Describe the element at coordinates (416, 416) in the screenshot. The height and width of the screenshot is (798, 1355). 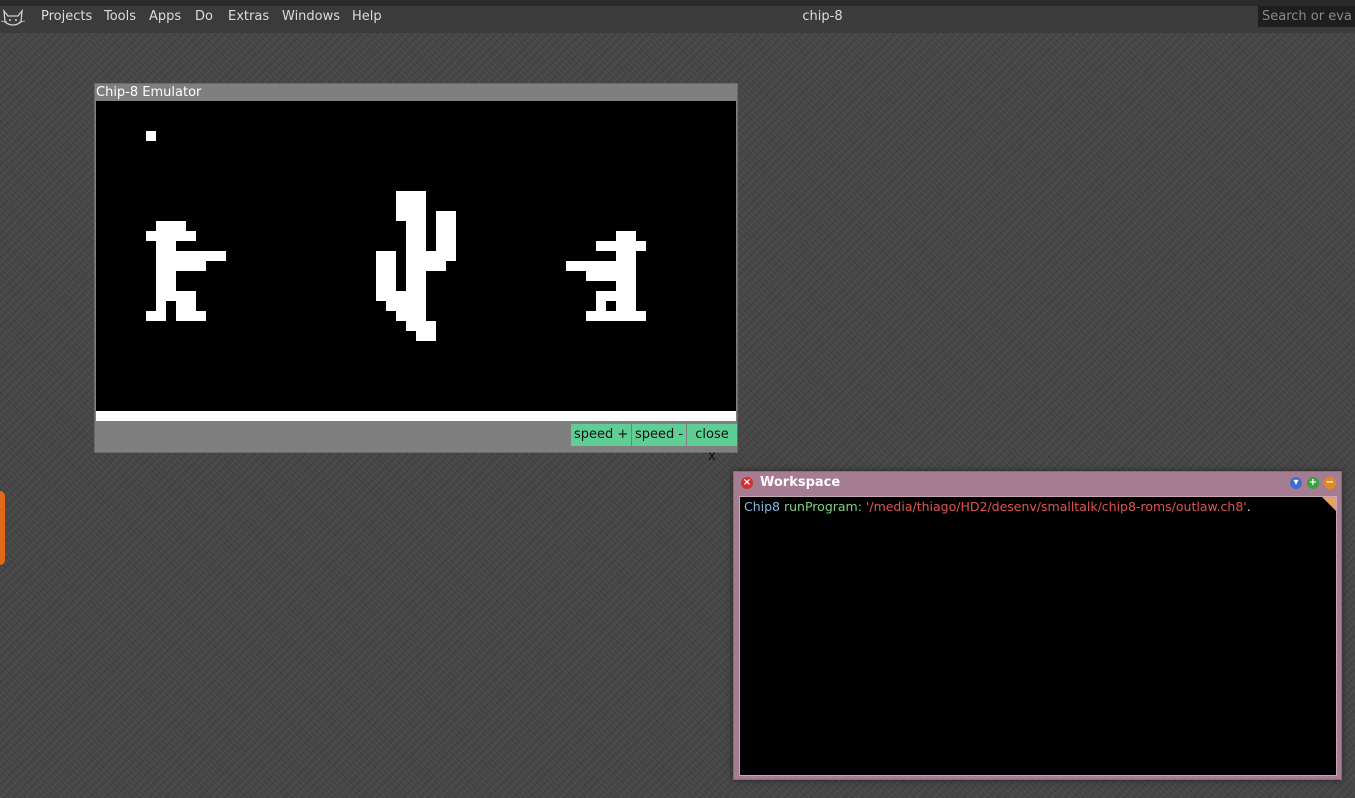
I see `emulator-status-strip` at that location.